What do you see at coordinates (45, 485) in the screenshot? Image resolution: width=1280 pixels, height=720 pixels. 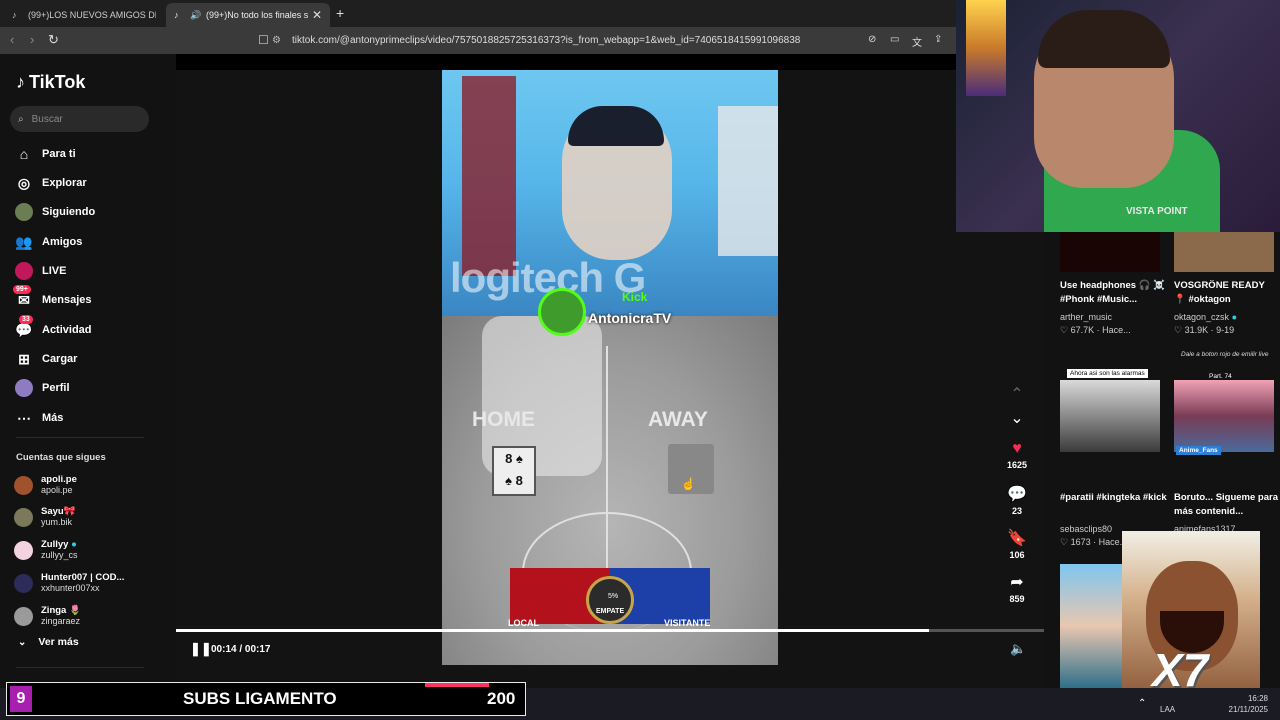 I see `following-account: apoli.pe apoli.pe` at bounding box center [45, 485].